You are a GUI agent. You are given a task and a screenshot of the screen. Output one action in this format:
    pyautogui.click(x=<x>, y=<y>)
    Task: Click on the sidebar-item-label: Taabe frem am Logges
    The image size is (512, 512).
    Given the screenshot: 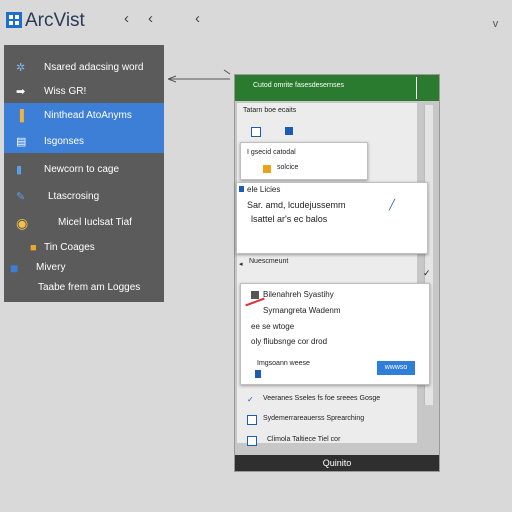 What is the action you would take?
    pyautogui.click(x=89, y=287)
    